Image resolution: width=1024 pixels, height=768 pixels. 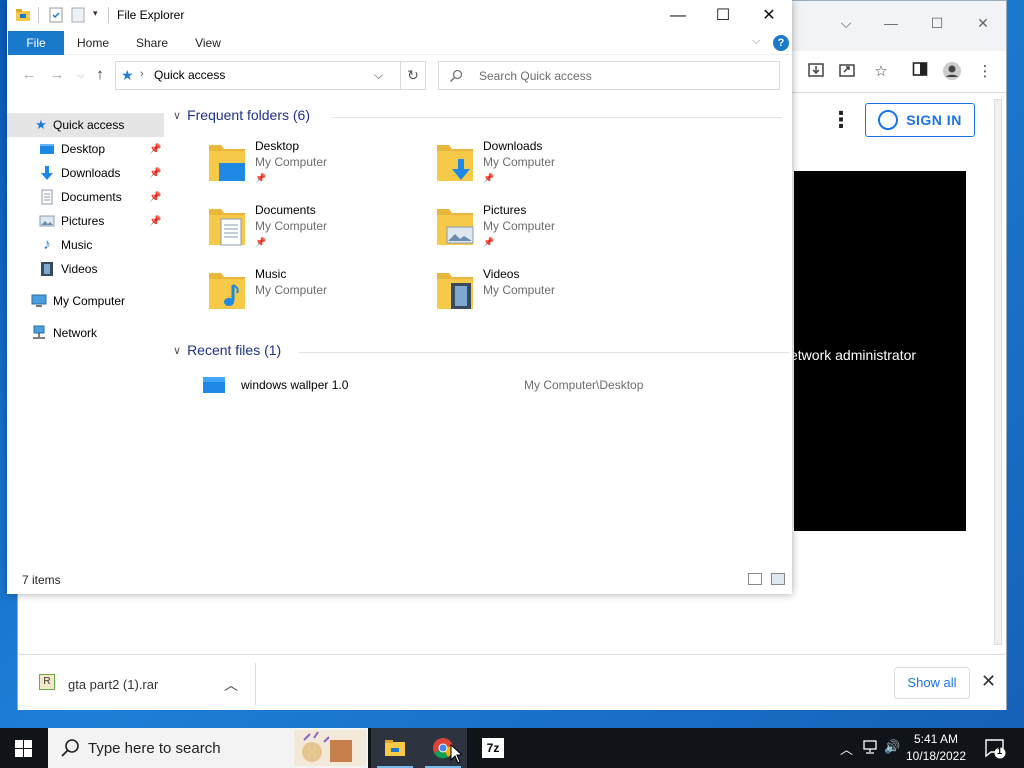 I want to click on address-bar: ★ › Quick access ⌵, so click(x=258, y=75).